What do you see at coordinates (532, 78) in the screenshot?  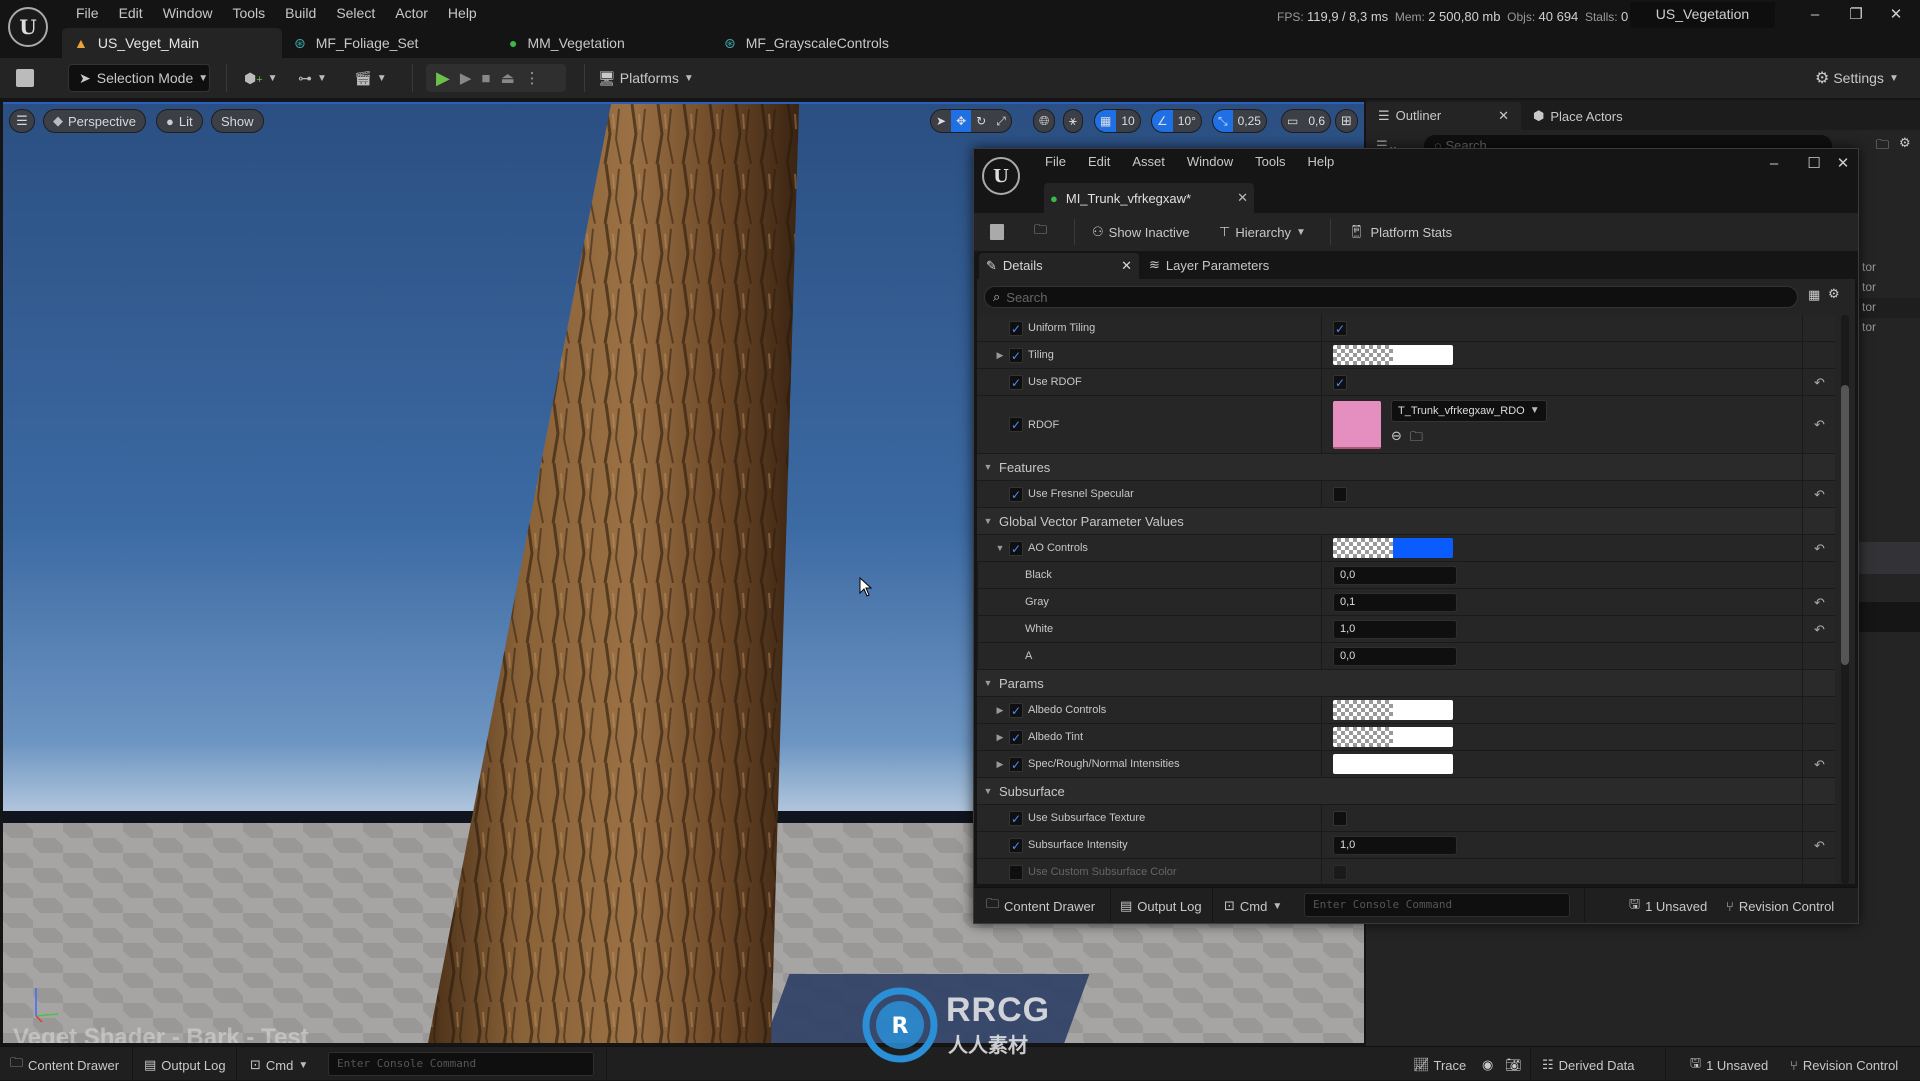 I see `more-options-icon: ⋮` at bounding box center [532, 78].